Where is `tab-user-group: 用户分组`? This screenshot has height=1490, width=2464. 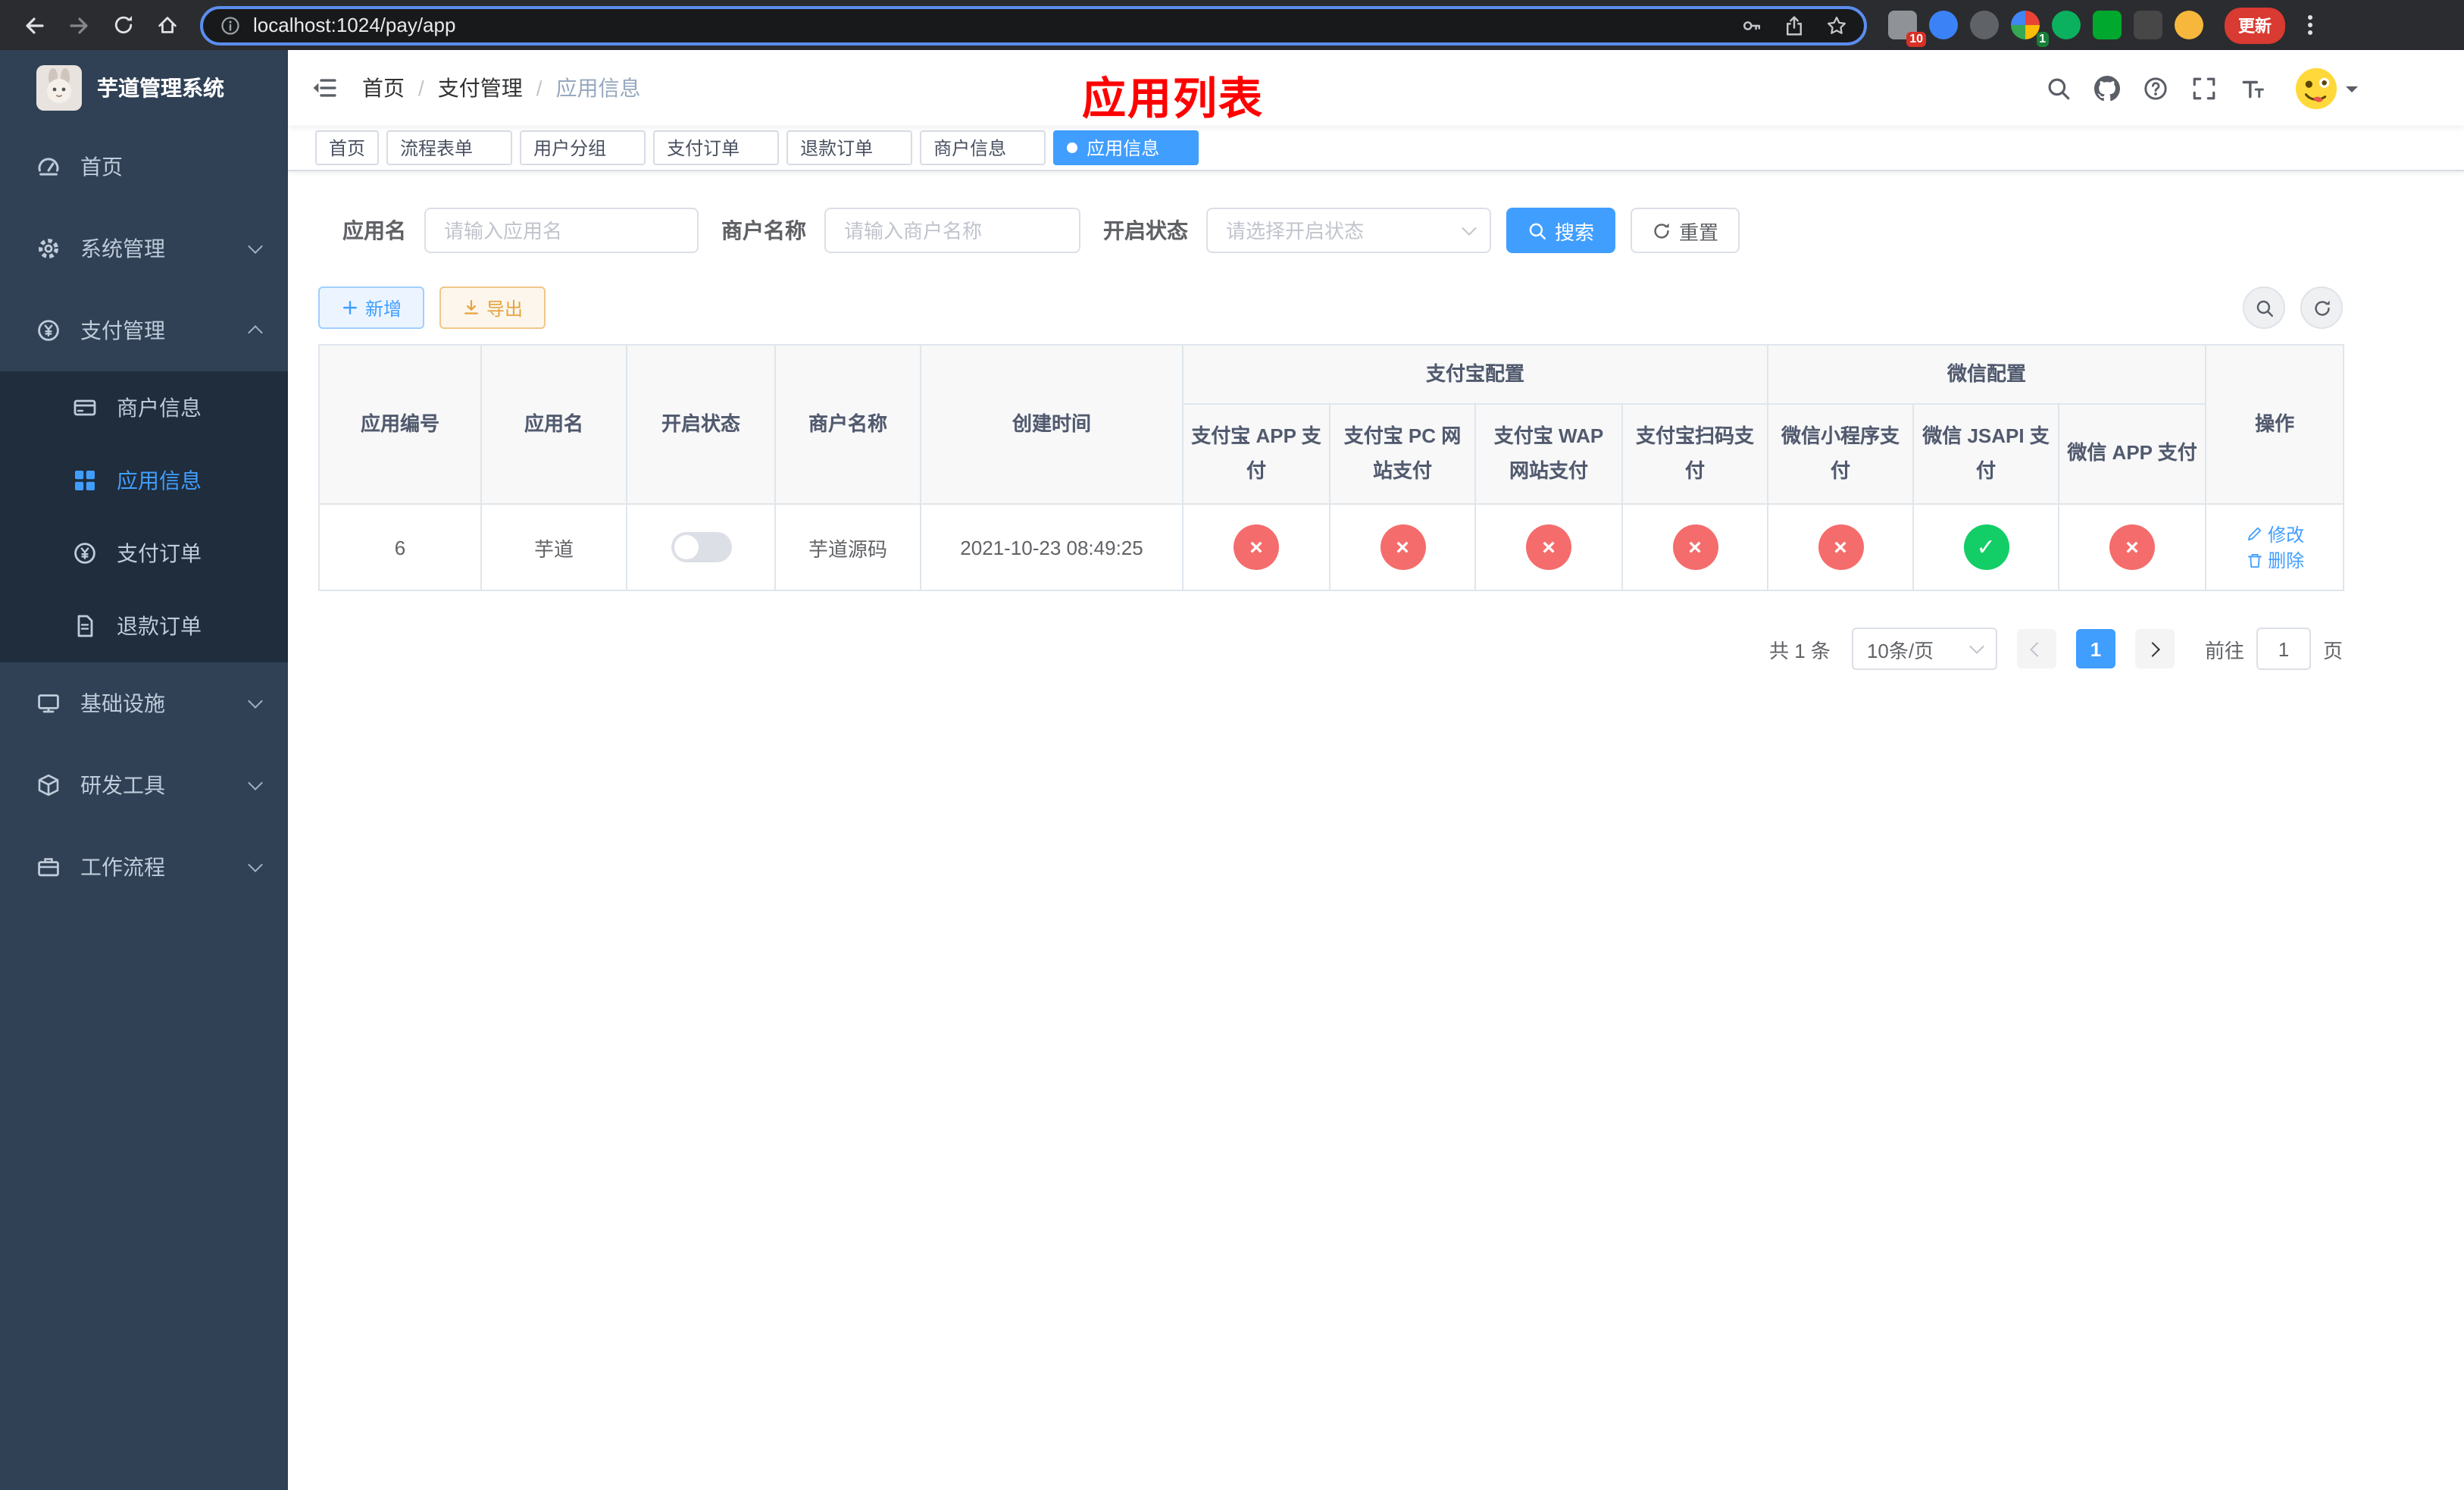 tab-user-group: 用户分组 is located at coordinates (583, 147).